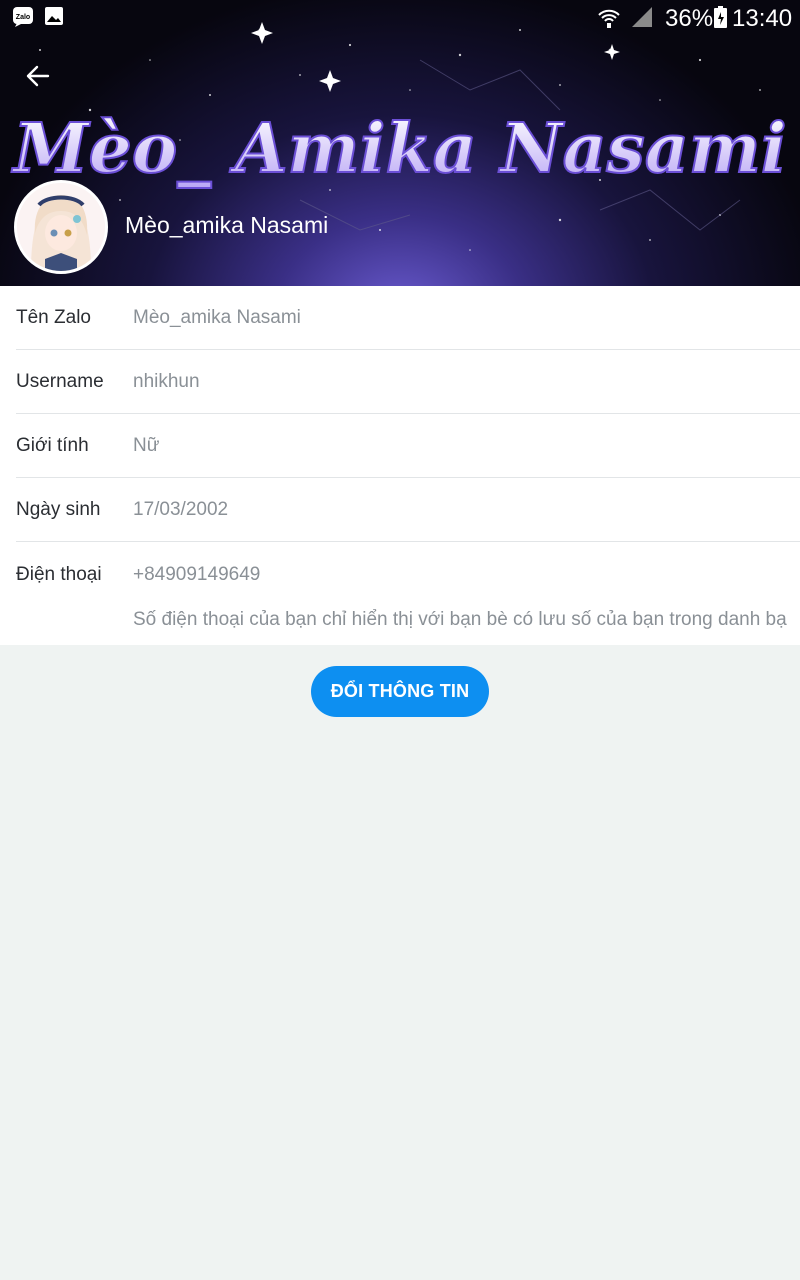 Image resolution: width=800 pixels, height=1280 pixels. I want to click on back-arrow-icon, so click(38, 76).